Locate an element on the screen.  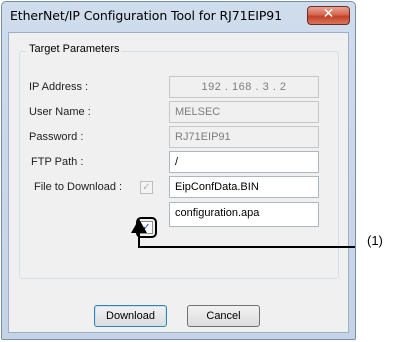
ftp-path-field: / is located at coordinates (244, 162).